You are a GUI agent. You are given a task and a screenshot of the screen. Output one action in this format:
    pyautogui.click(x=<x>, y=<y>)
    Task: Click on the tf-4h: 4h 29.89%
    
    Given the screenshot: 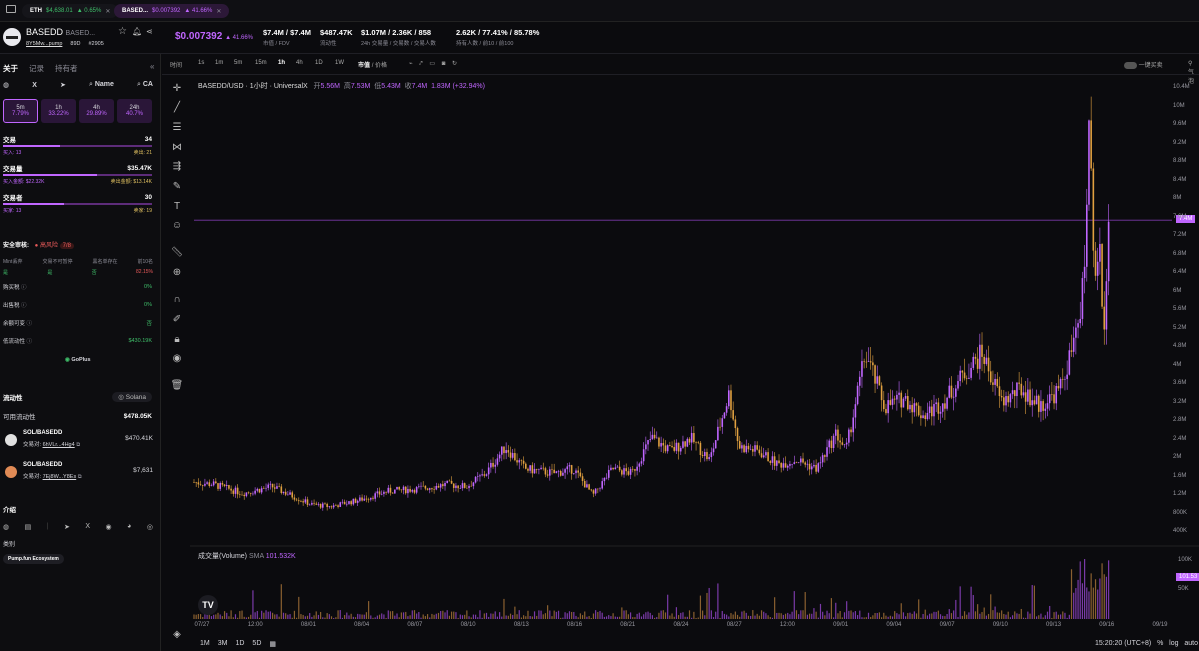 What is the action you would take?
    pyautogui.click(x=96, y=111)
    